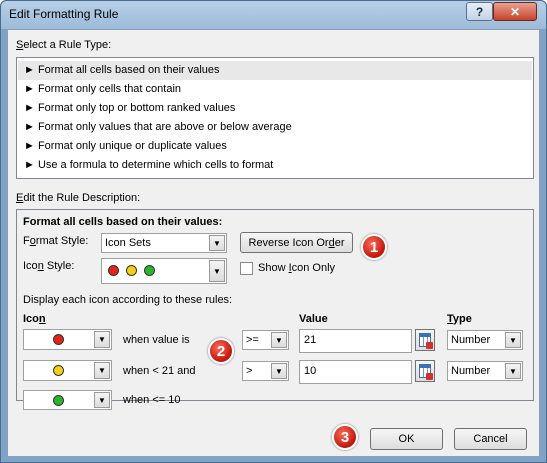 The image size is (547, 463). Describe the element at coordinates (374, 247) in the screenshot. I see `callout-badge-1: 1` at that location.